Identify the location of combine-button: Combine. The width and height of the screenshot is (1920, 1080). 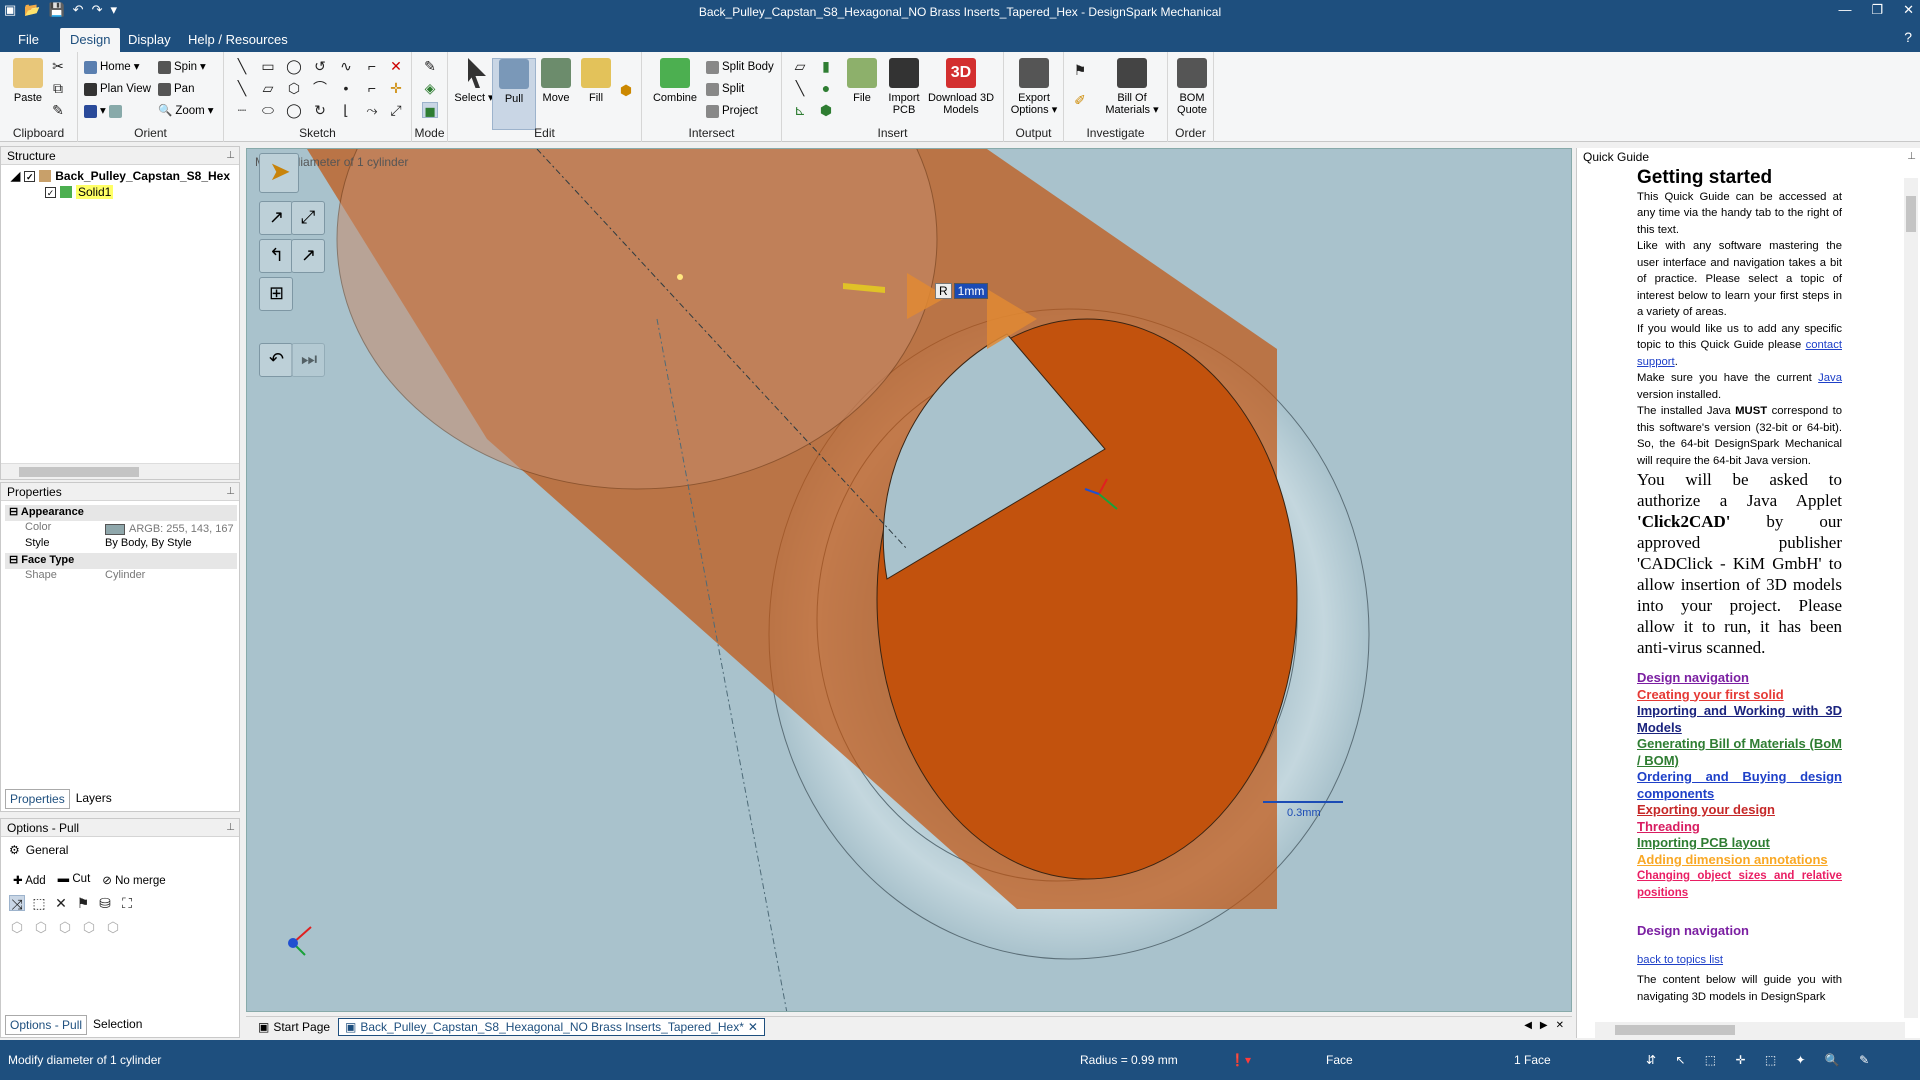
(675, 81).